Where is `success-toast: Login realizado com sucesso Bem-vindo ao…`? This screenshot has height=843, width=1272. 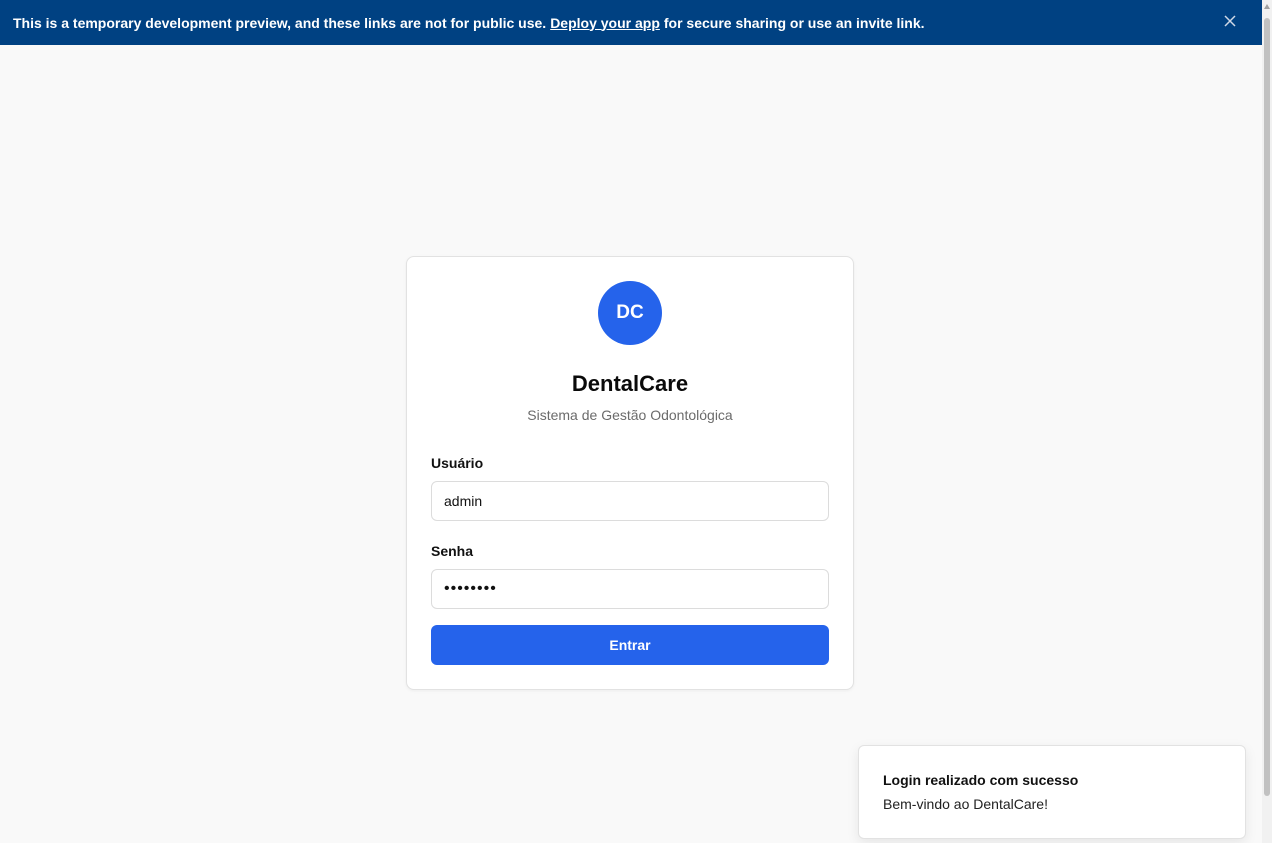
success-toast: Login realizado com sucesso Bem-vindo ao… is located at coordinates (1052, 792).